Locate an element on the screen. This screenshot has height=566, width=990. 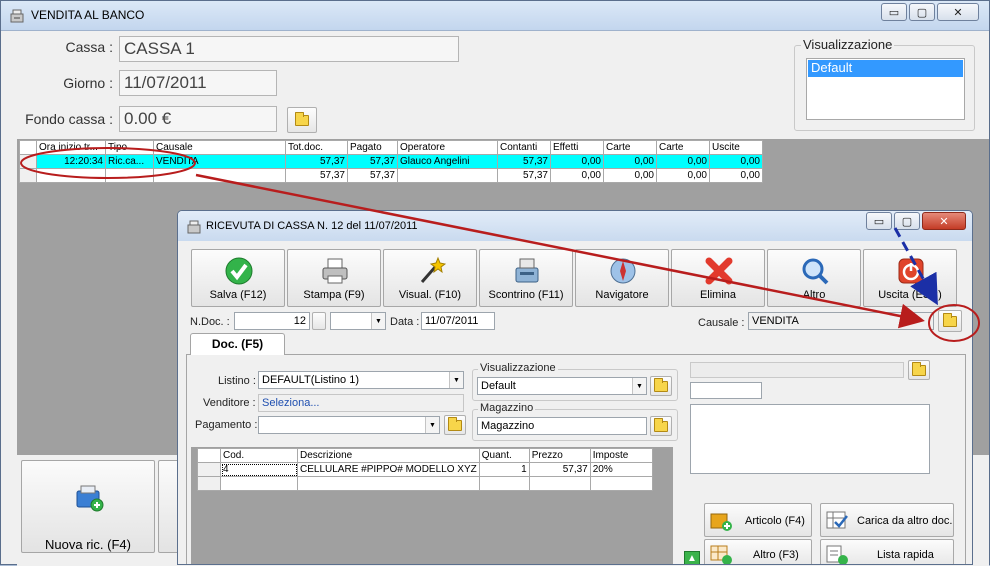
other-label: Altro is located at coordinates (814, 295).